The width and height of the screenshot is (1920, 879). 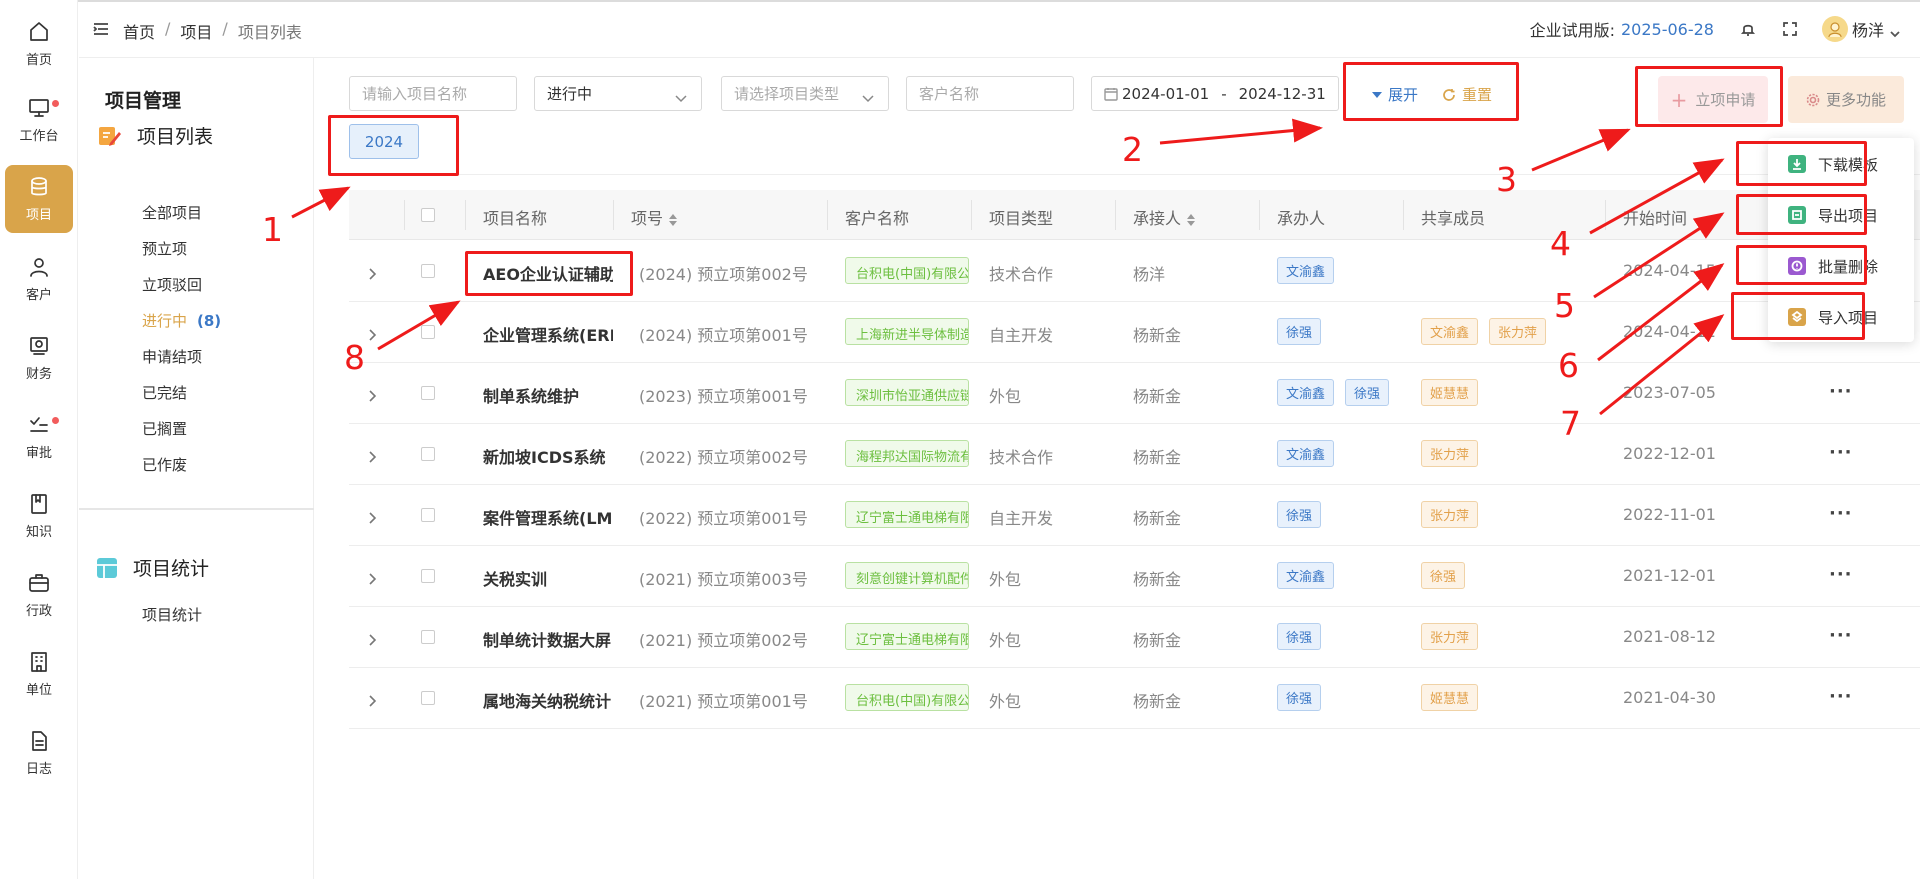 I want to click on project-name: 制单系统维护, so click(x=548, y=395).